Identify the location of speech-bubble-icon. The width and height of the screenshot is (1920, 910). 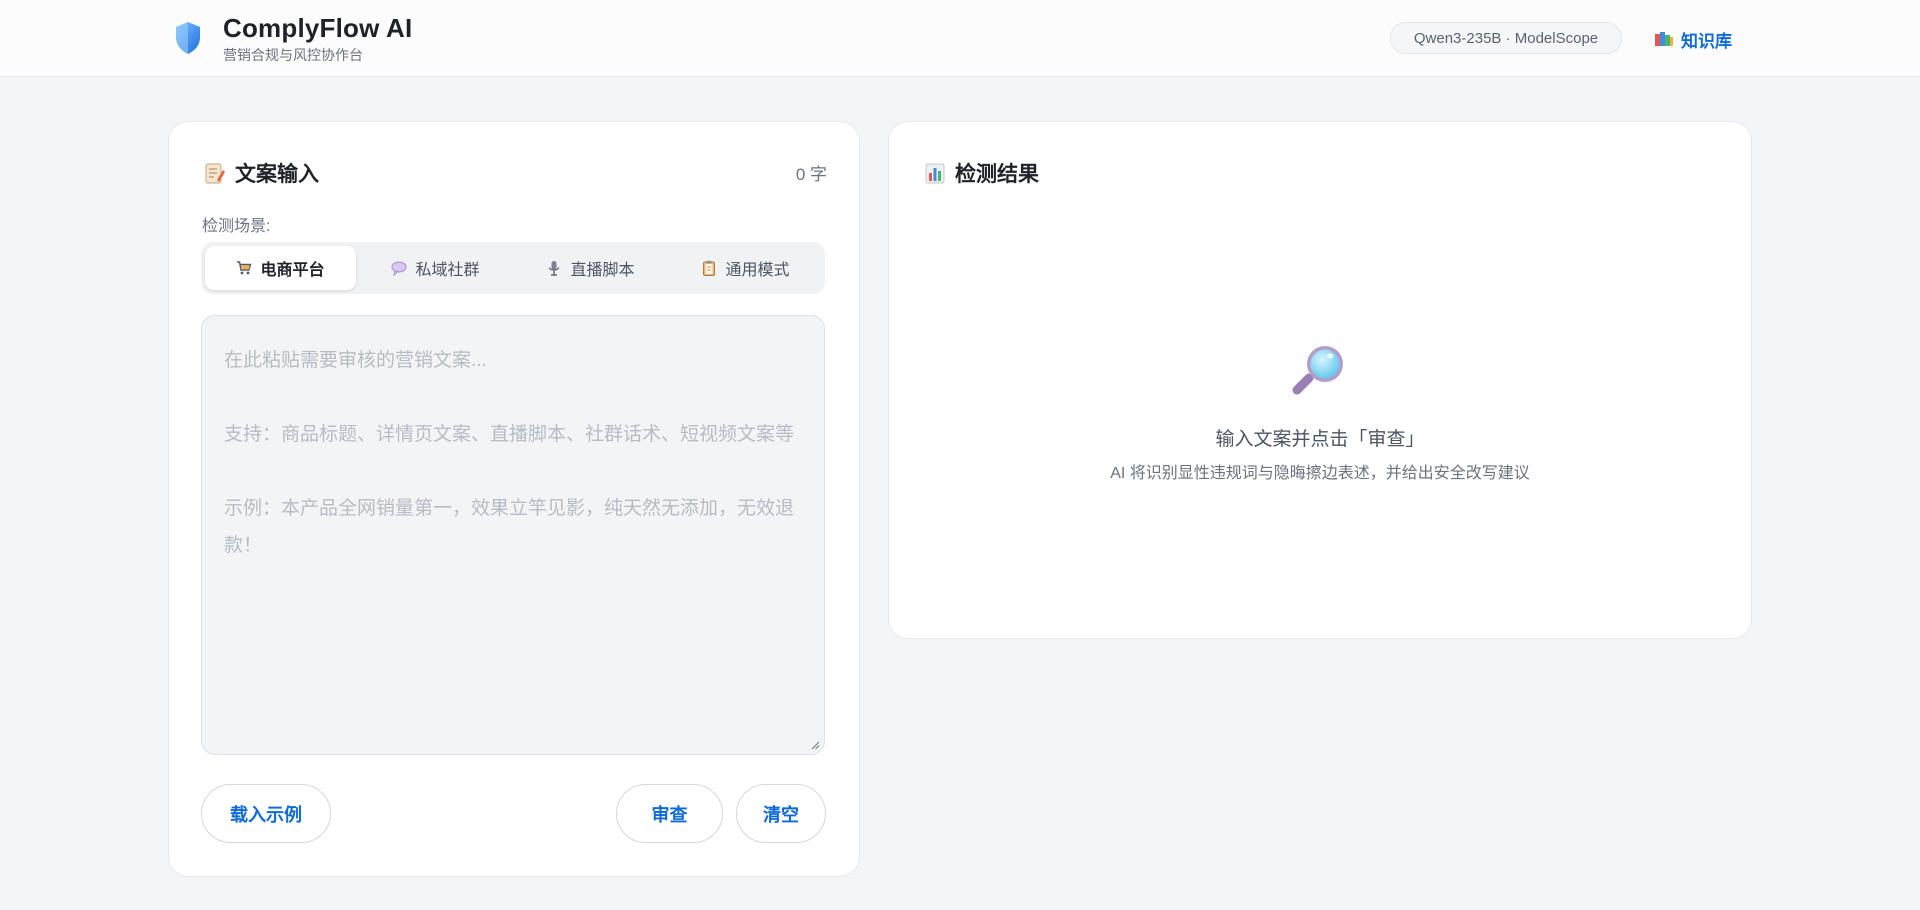
(399, 268).